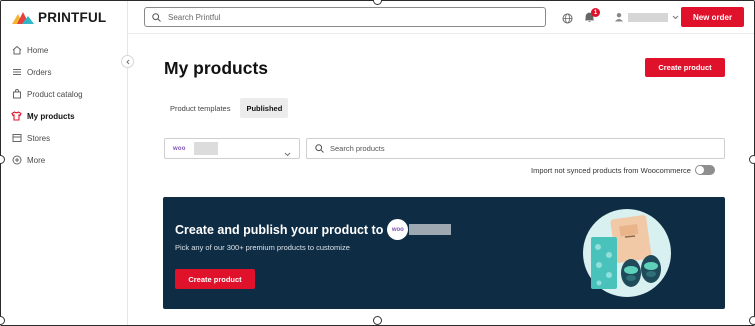  I want to click on user-name-redacted, so click(648, 17).